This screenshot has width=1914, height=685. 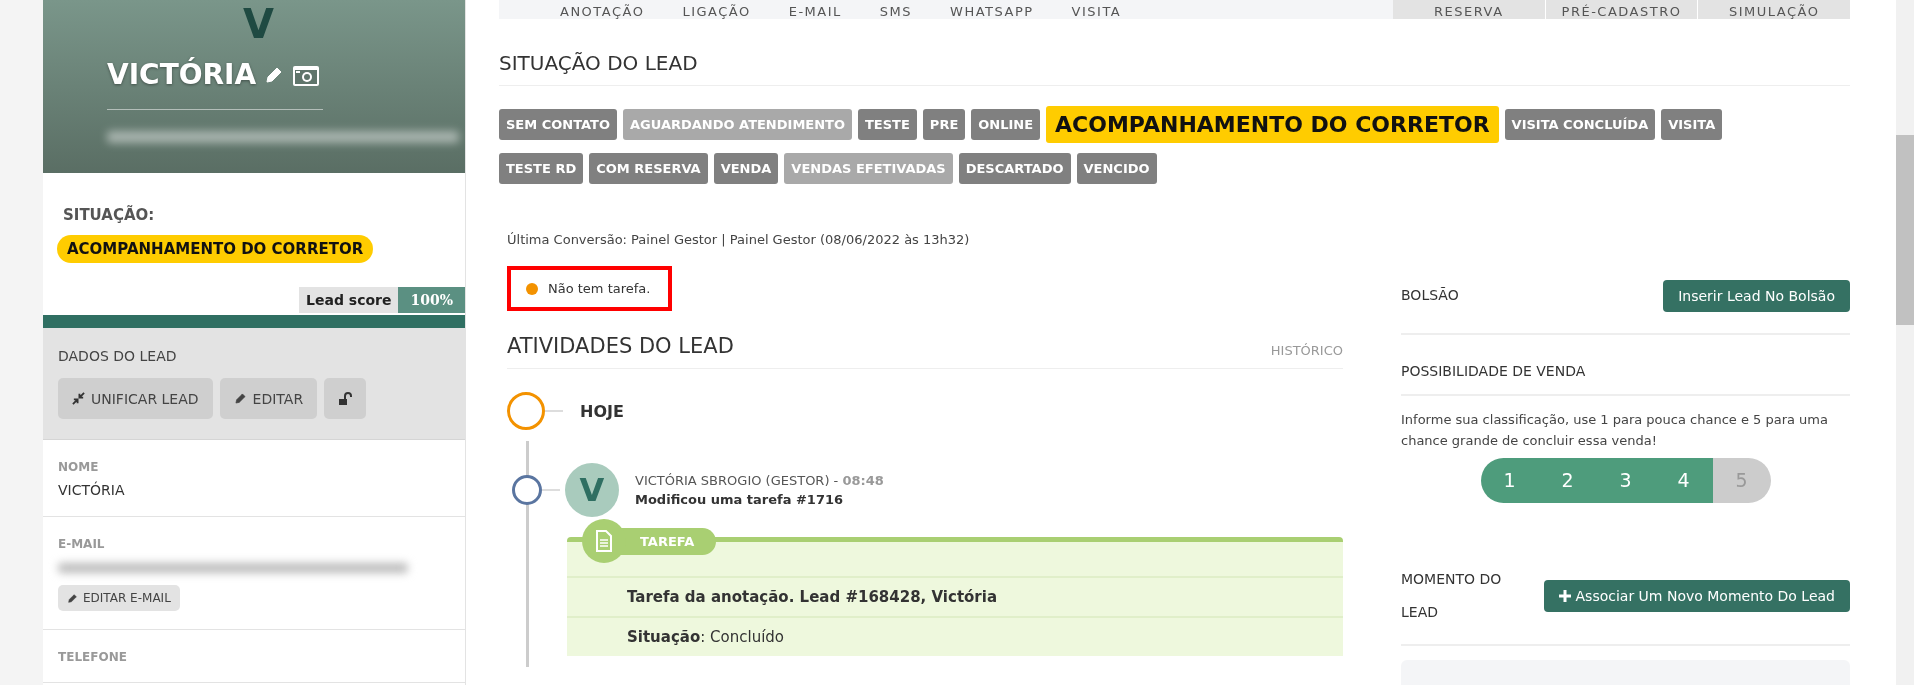 I want to click on side-tab: RESERVA, so click(x=1469, y=9).